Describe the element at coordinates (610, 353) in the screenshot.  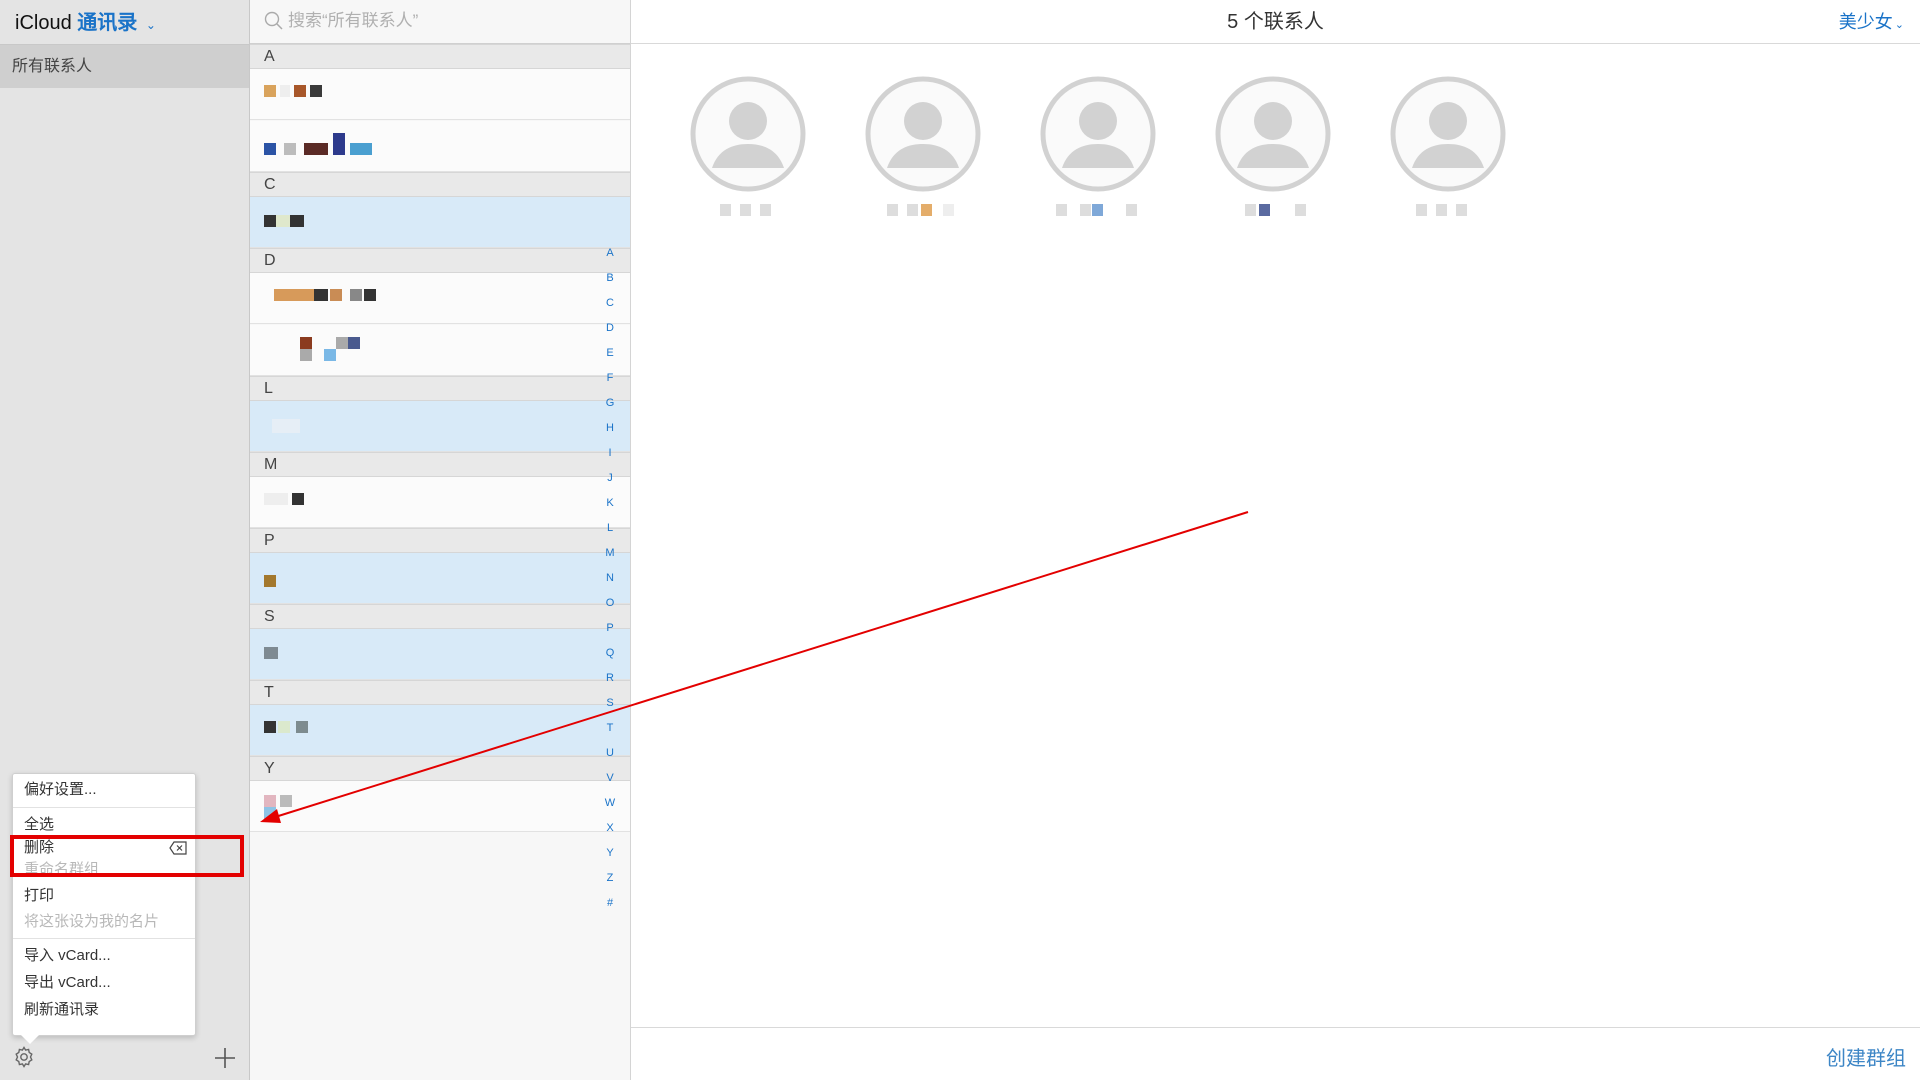
I see `alpha-index-e: E` at that location.